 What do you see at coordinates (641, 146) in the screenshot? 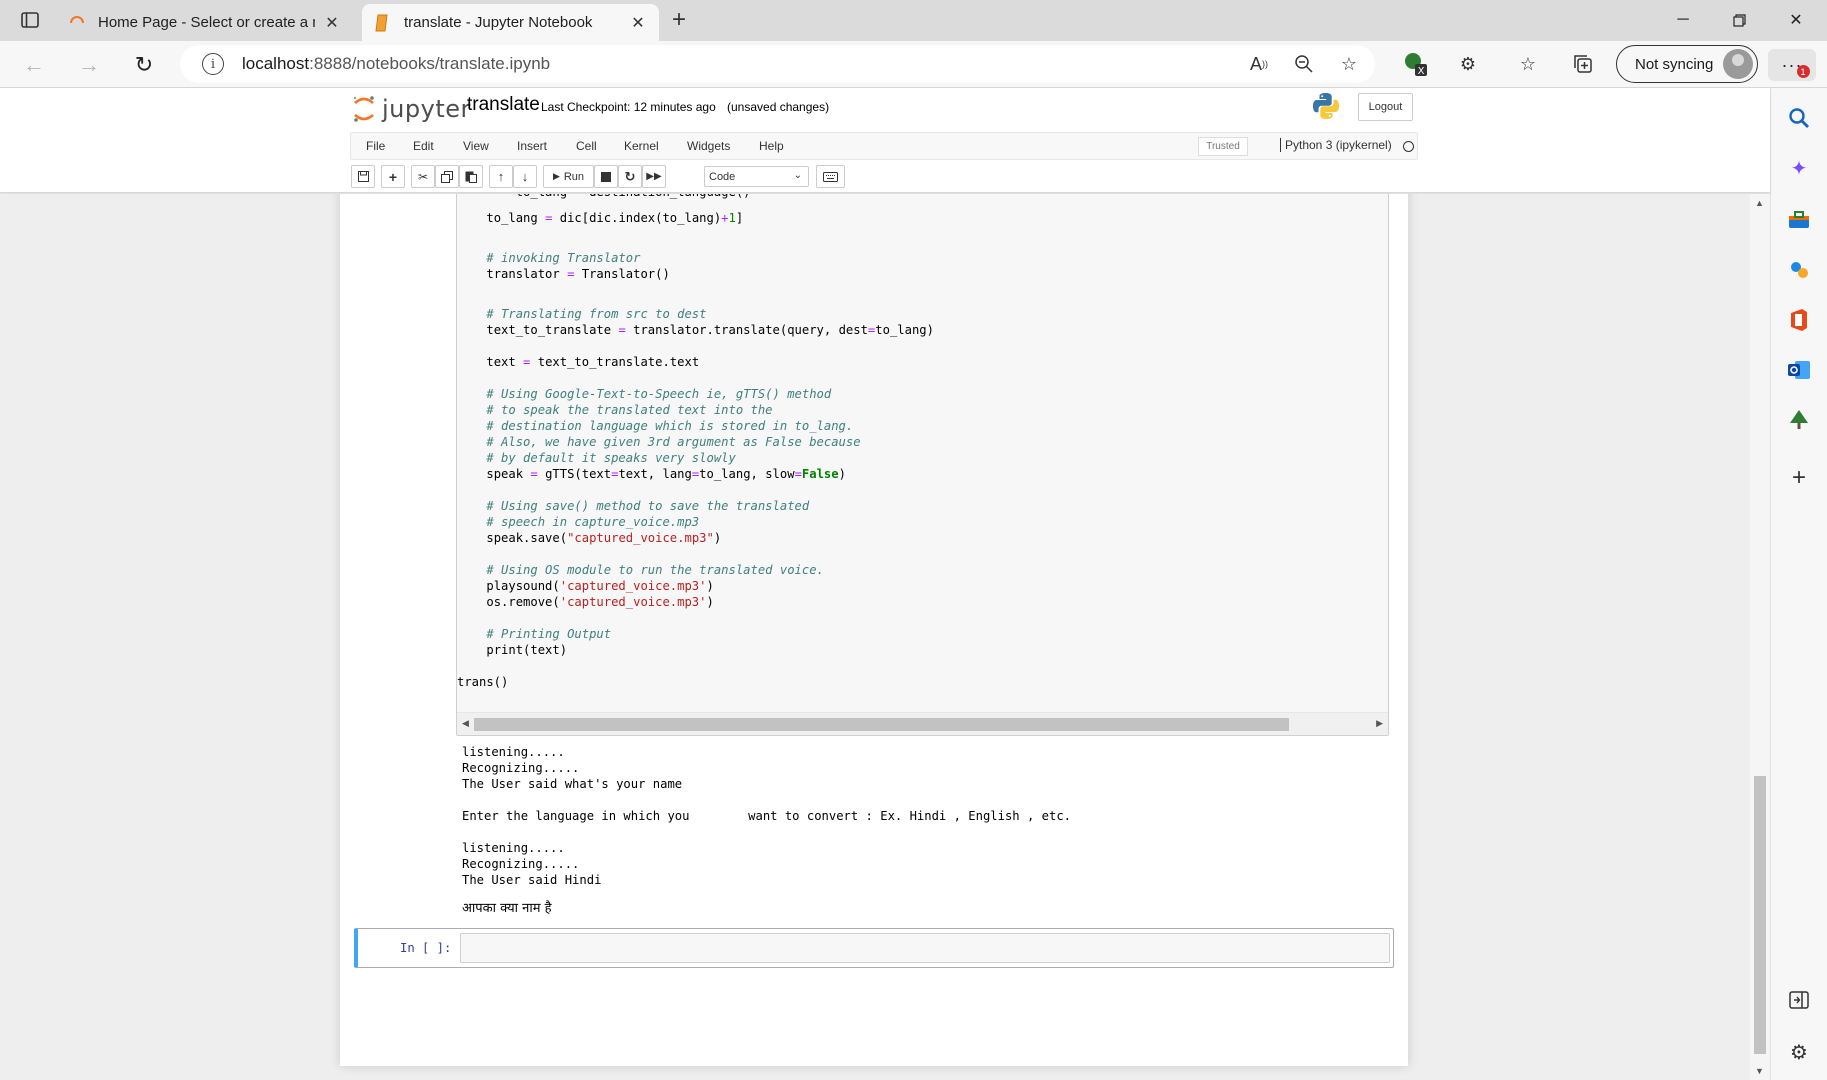
I see `menu-kernel: Kernel` at bounding box center [641, 146].